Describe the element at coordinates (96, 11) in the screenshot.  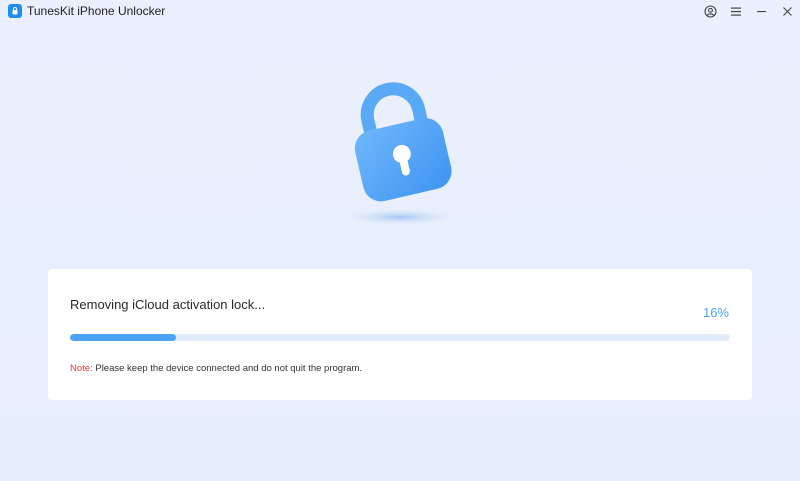
I see `app-title: TunesKit iPhone Unlocker` at that location.